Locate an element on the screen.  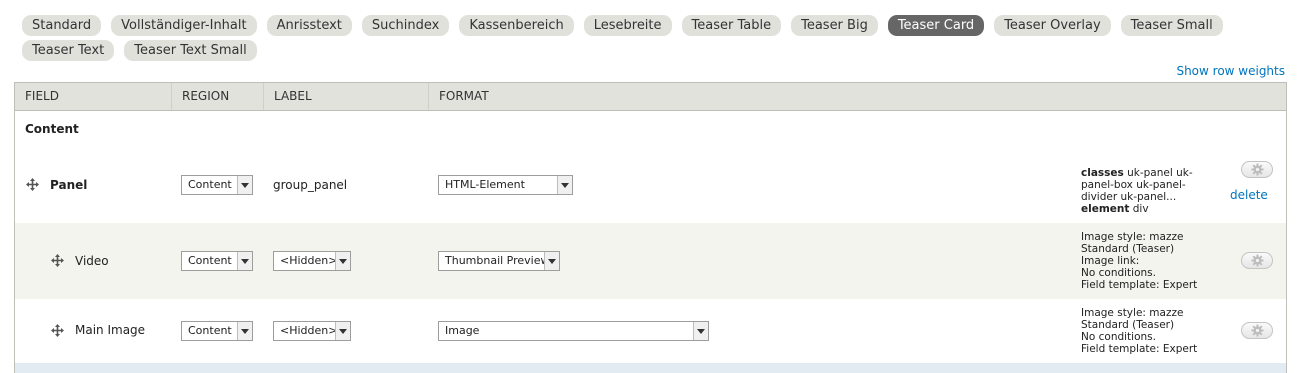
table-row is located at coordinates (650, 368).